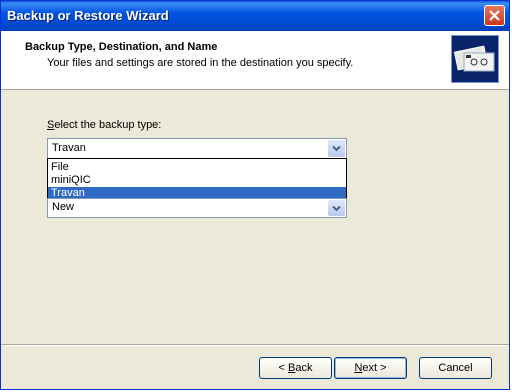 The width and height of the screenshot is (512, 392). I want to click on backup-type-select: Travan, so click(197, 148).